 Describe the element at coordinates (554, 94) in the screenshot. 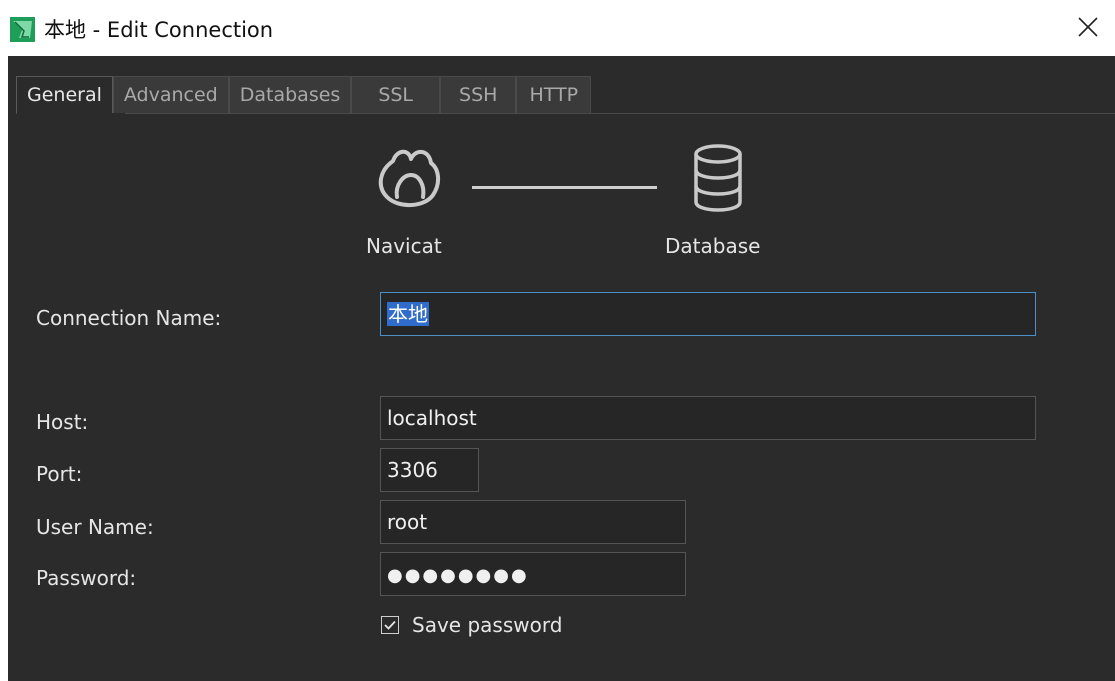

I see `tab-http: HTTP` at that location.